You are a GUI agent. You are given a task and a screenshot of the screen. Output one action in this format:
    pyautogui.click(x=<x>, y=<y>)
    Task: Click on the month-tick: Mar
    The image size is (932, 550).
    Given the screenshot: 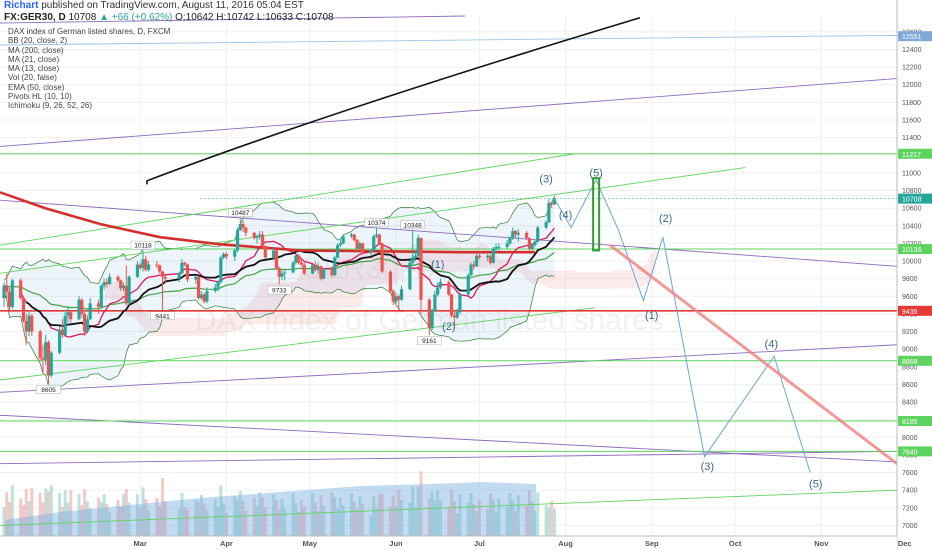 What is the action you would take?
    pyautogui.click(x=140, y=543)
    